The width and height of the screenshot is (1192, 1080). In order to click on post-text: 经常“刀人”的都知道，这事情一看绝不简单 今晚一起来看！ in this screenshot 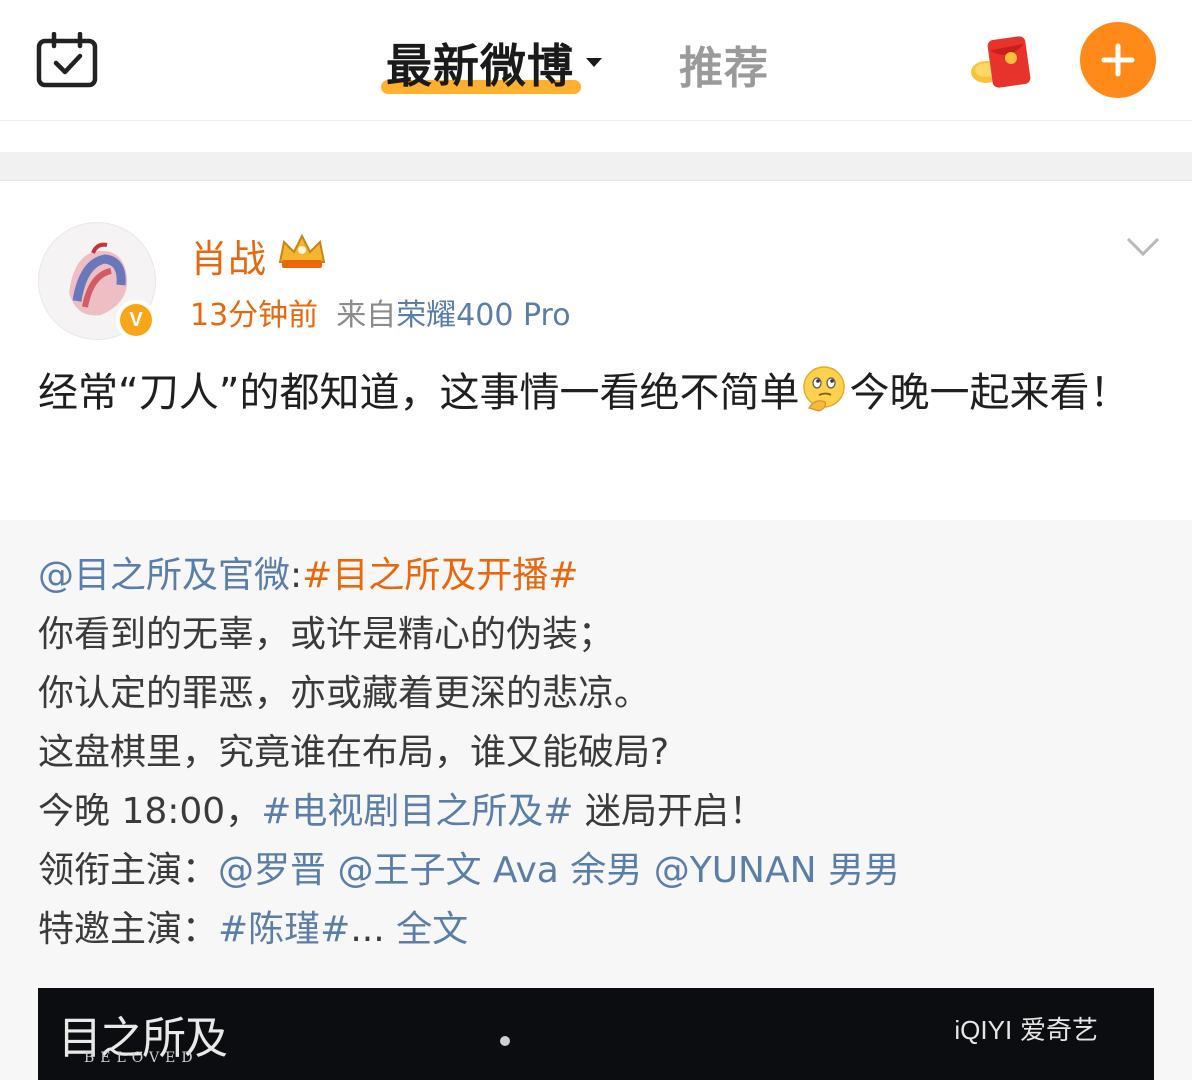, I will do `click(598, 393)`.